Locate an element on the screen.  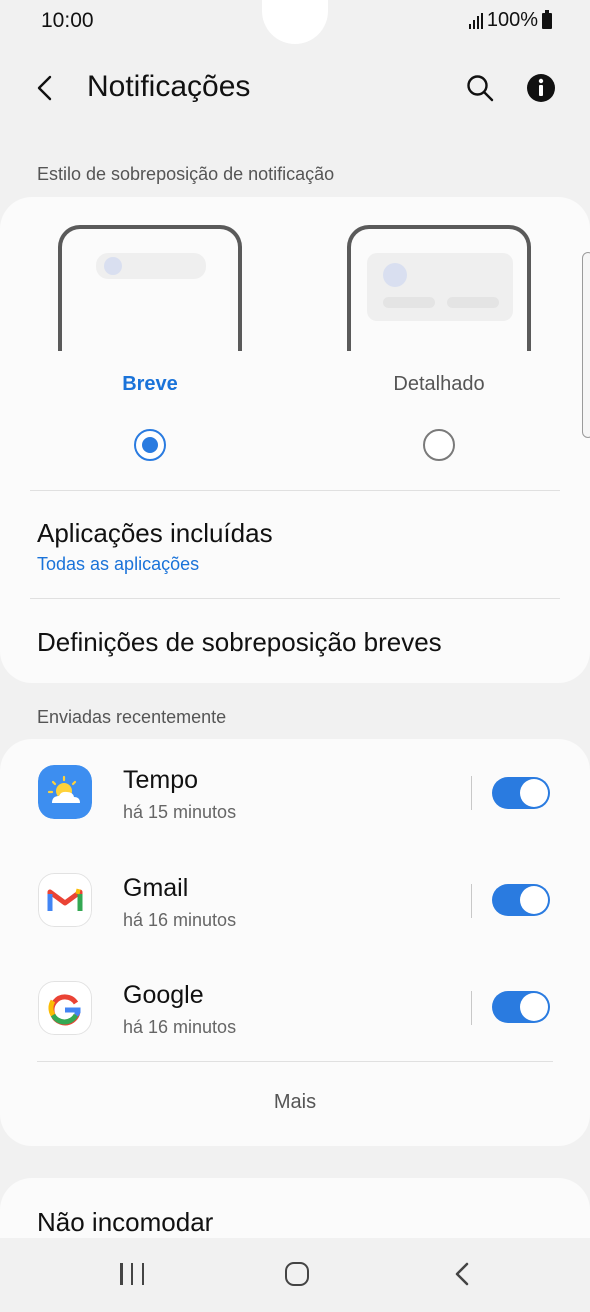
recent-section-label: Enviadas recentemente is located at coordinates (132, 717).